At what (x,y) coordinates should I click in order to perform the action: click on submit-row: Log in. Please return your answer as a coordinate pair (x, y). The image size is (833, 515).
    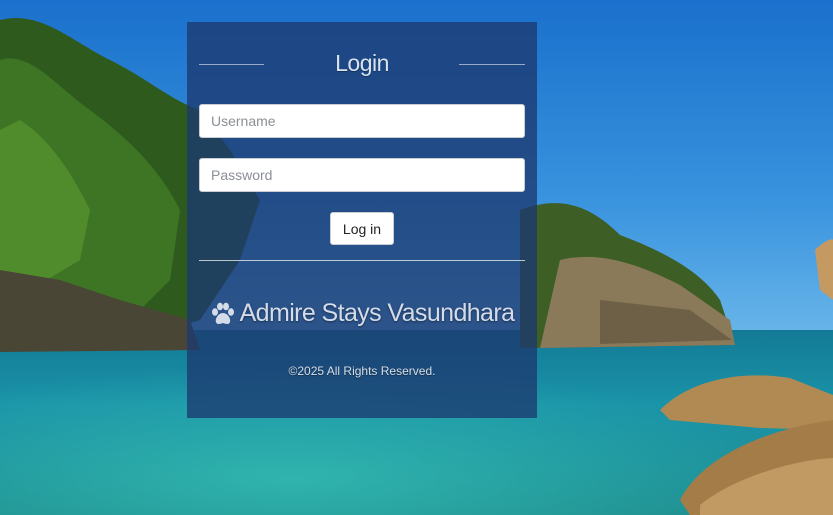
    Looking at the image, I should click on (362, 228).